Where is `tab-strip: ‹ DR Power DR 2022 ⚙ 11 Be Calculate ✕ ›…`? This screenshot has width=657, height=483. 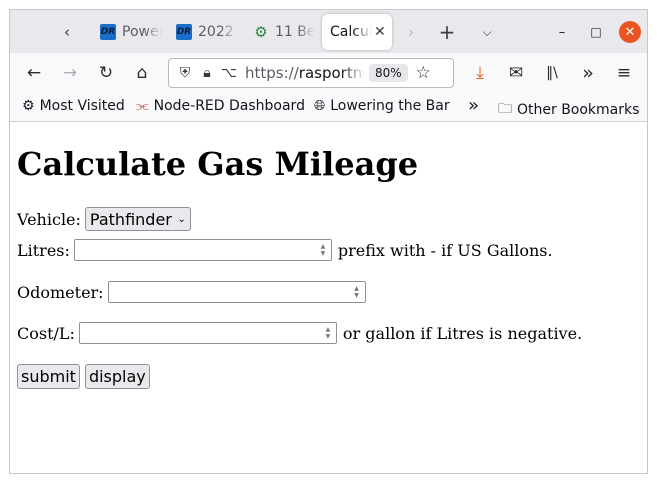
tab-strip: ‹ DR Power DR 2022 ⚙ 11 Be Calculate ✕ ›… is located at coordinates (328, 31).